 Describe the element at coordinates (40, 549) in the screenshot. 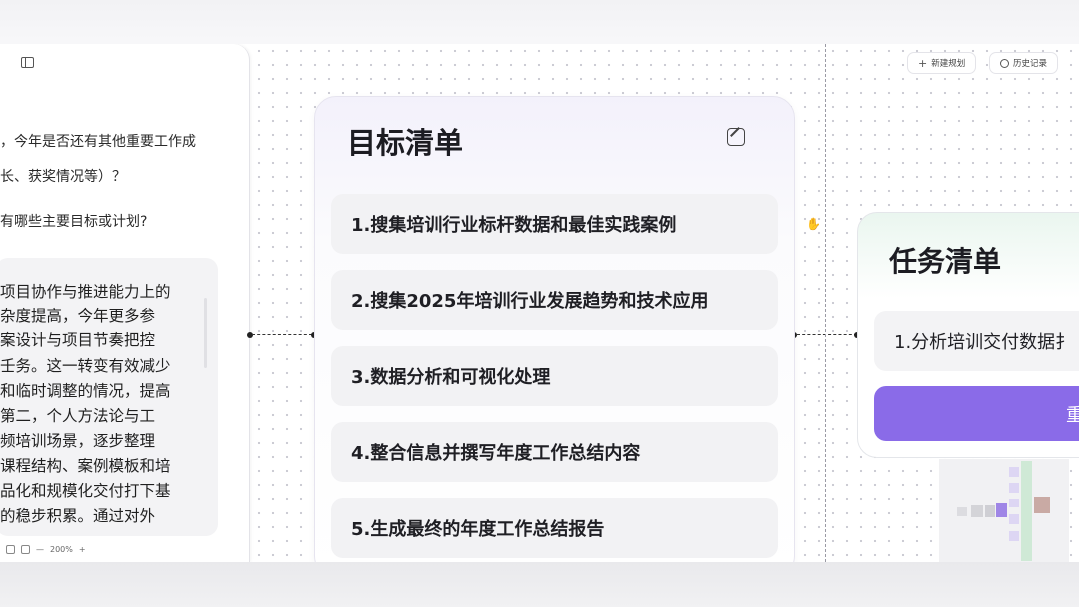

I see `zoom-out-icon: —` at that location.